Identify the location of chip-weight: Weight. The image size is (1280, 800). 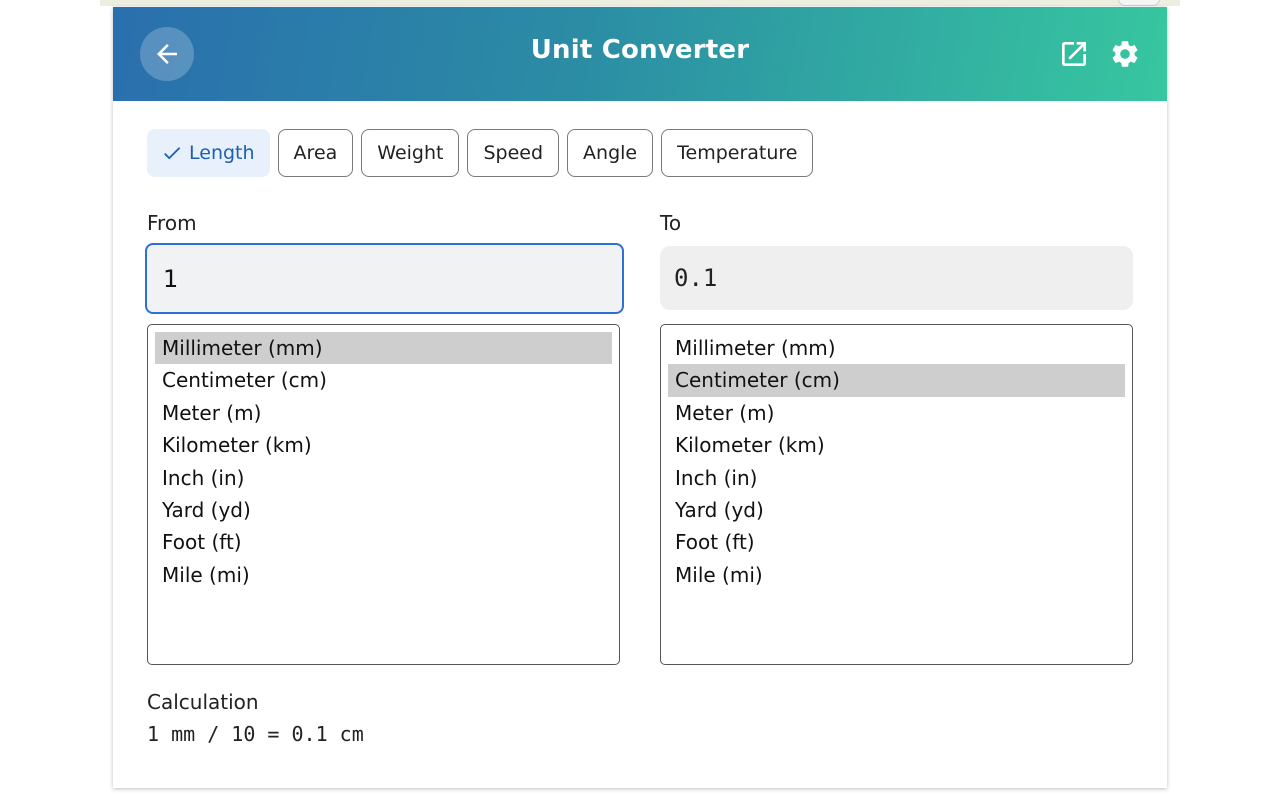
(410, 153).